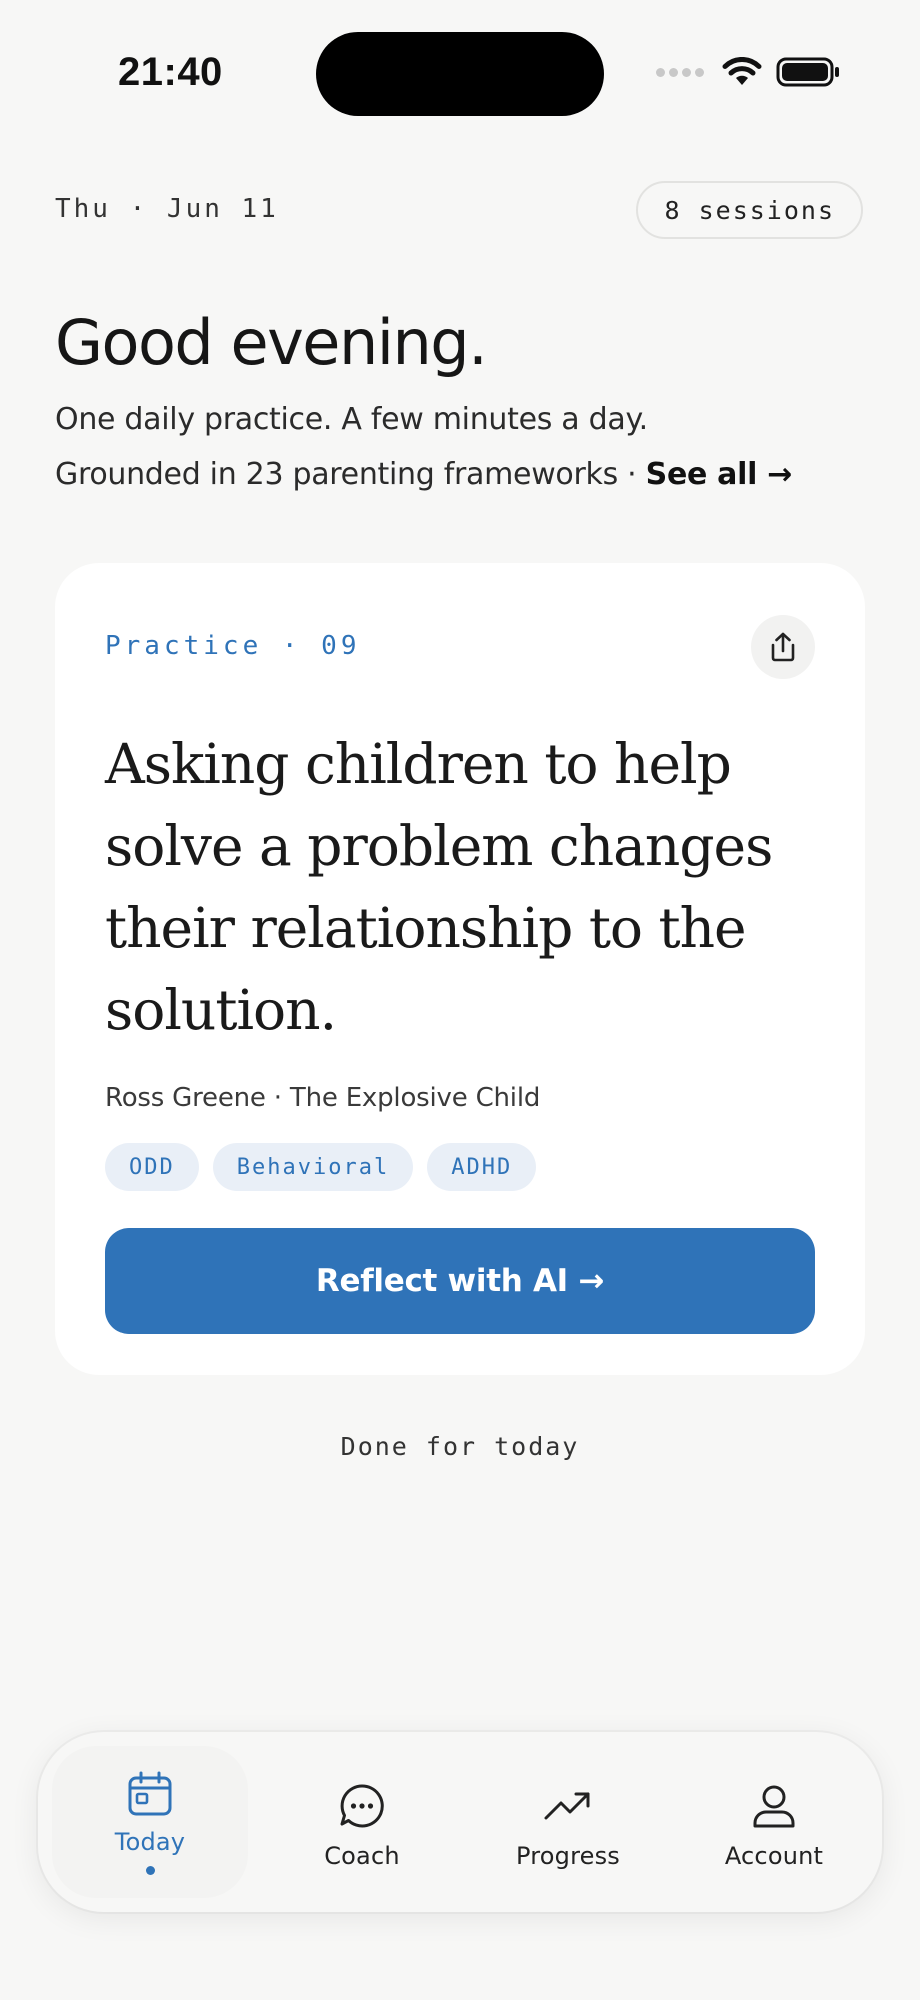 The height and width of the screenshot is (2000, 920). I want to click on share-icon, so click(783, 647).